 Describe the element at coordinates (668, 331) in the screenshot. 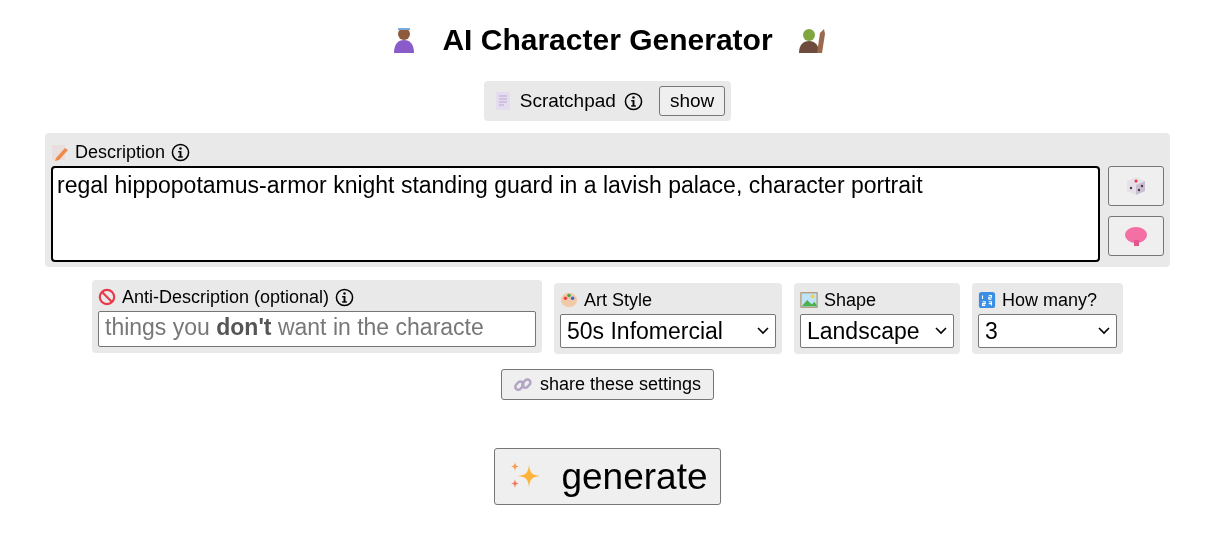

I see `art-style-select: 50s Infomercial` at that location.